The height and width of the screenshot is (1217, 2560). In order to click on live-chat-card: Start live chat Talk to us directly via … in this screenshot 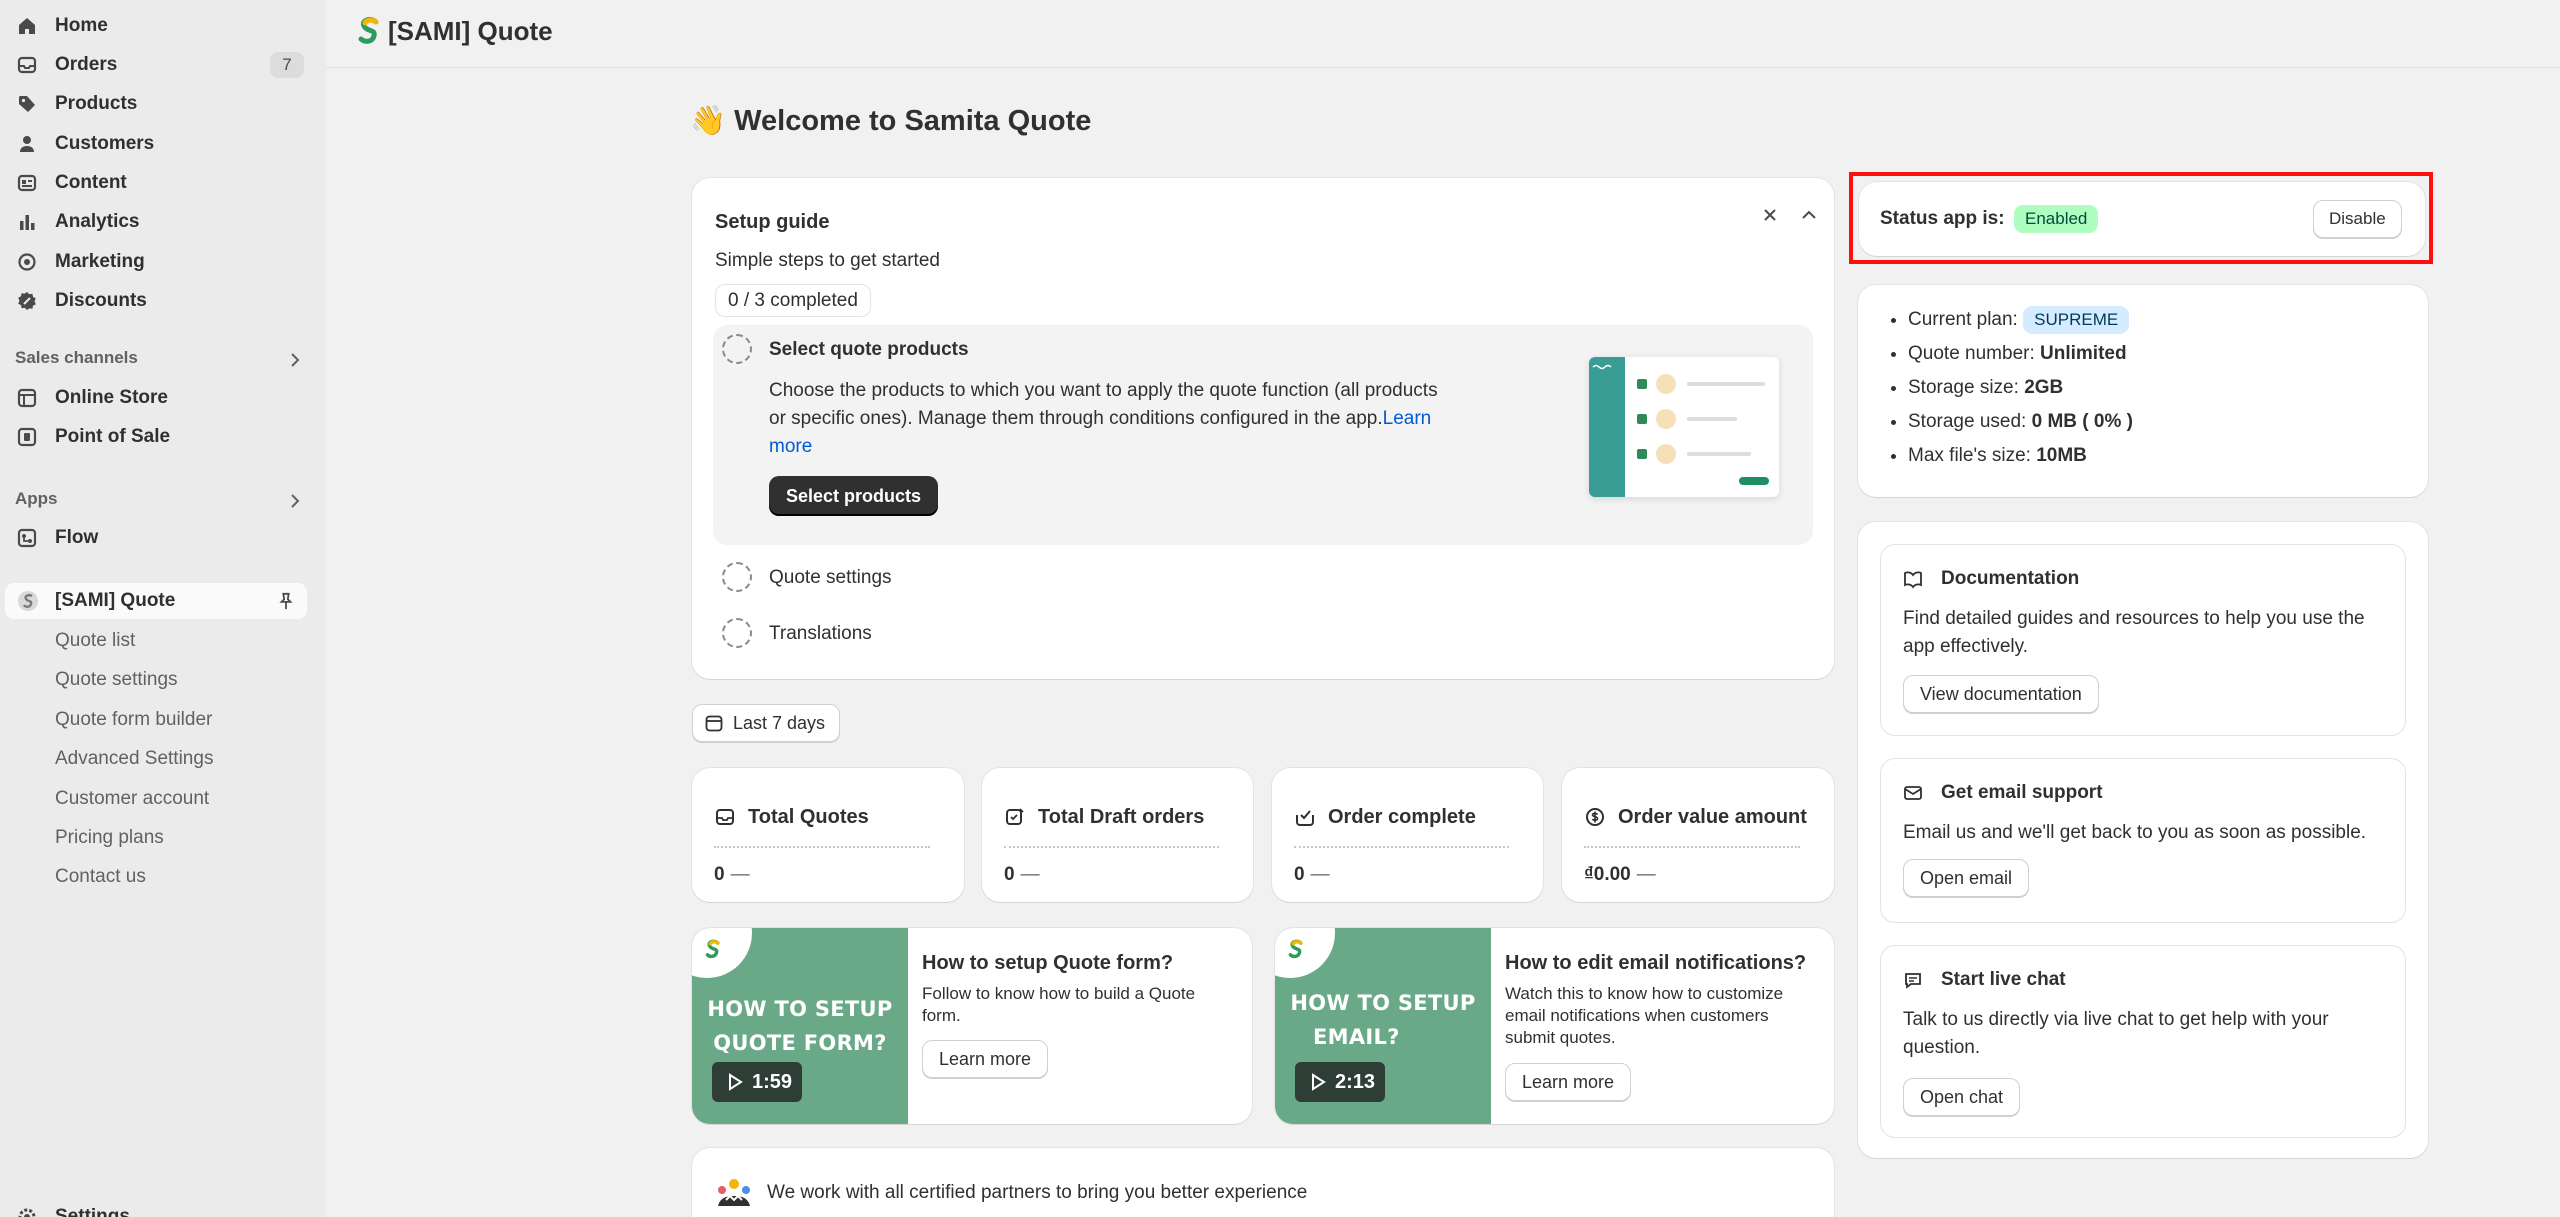, I will do `click(2143, 1041)`.